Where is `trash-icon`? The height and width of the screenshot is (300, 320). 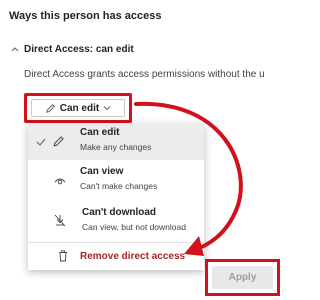
trash-icon is located at coordinates (63, 256).